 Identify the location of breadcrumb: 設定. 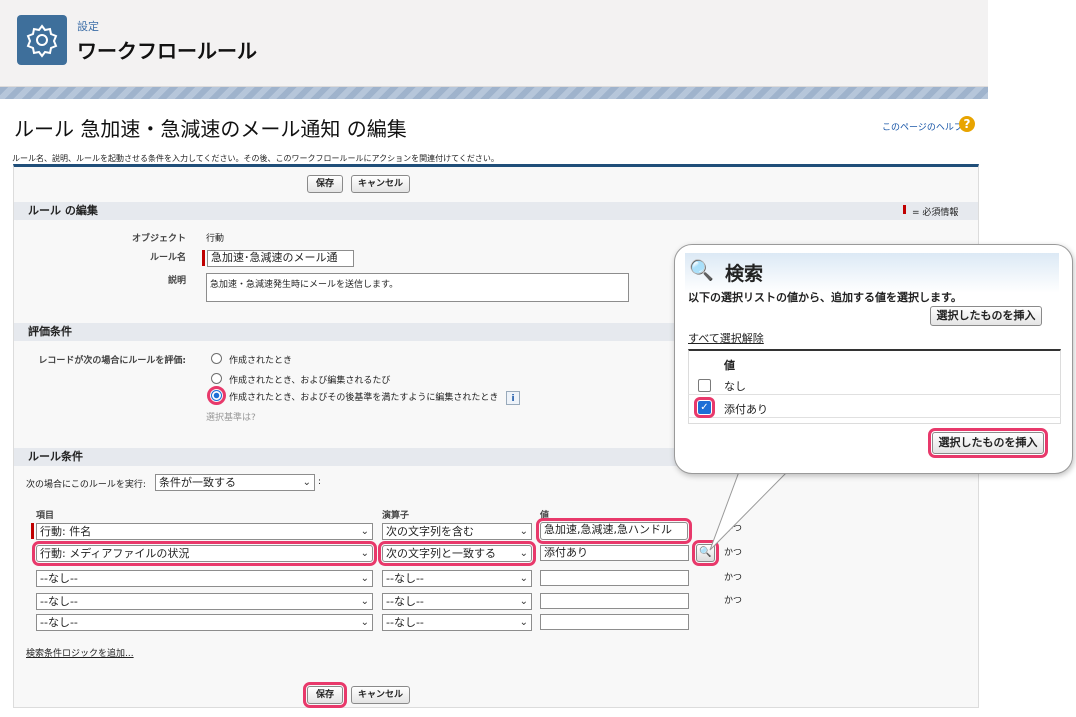
(88, 26).